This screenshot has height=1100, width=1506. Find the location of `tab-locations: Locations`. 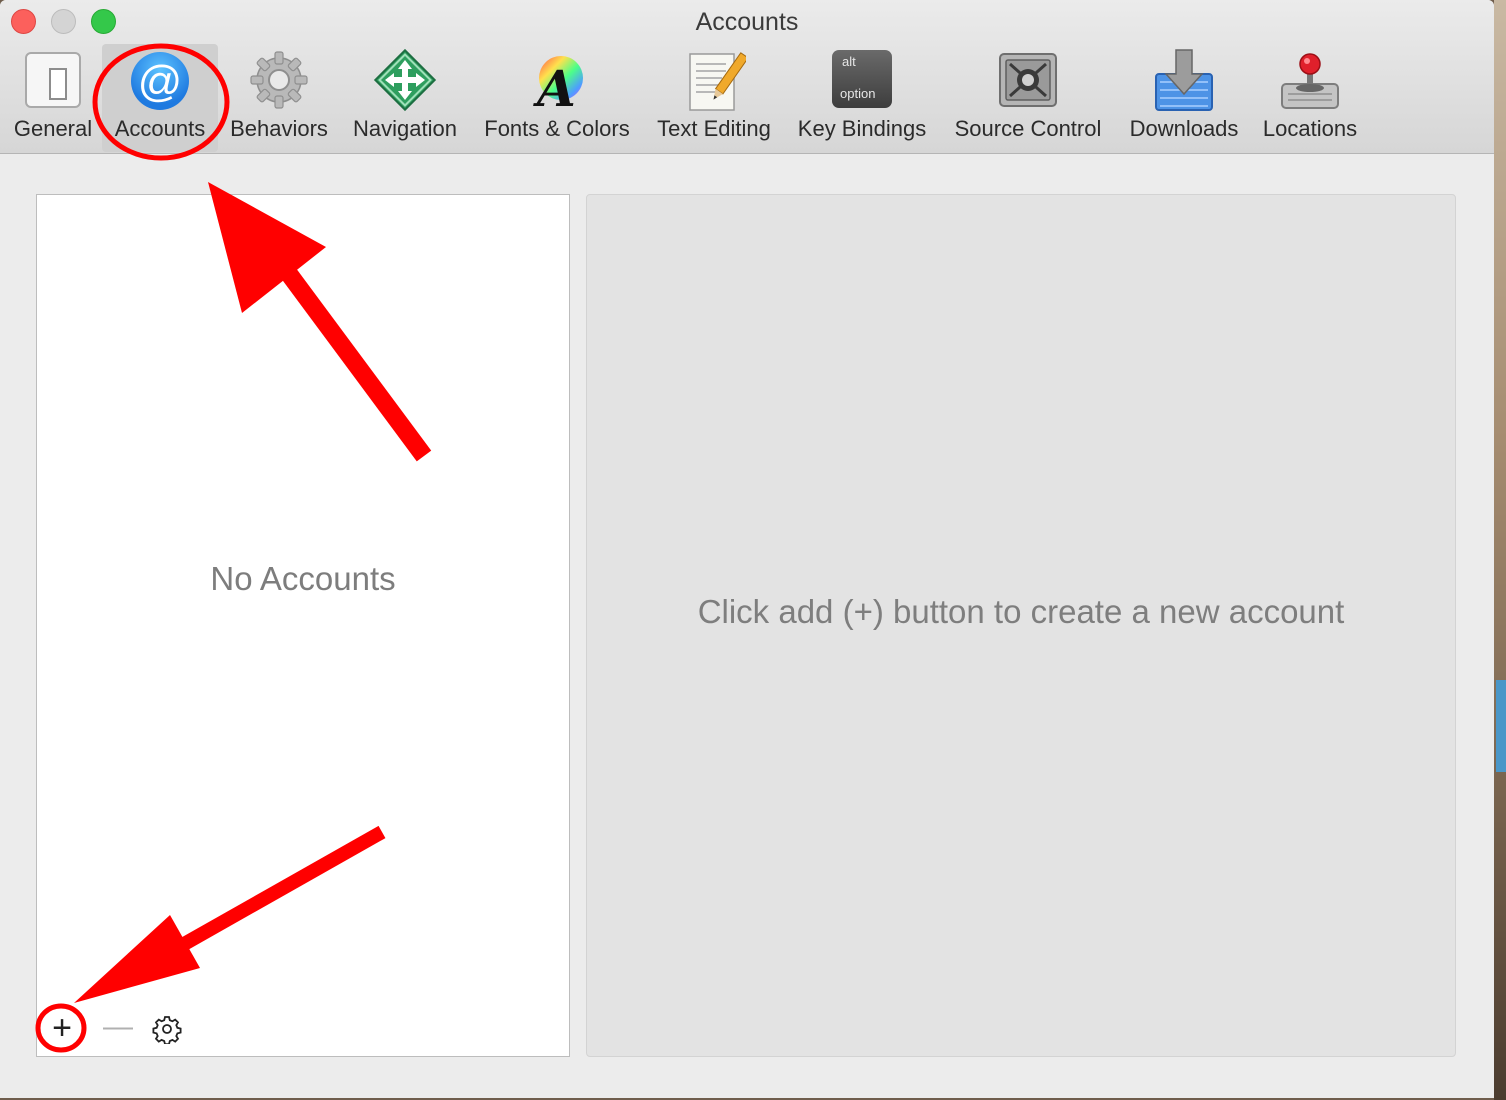

tab-locations: Locations is located at coordinates (1310, 98).